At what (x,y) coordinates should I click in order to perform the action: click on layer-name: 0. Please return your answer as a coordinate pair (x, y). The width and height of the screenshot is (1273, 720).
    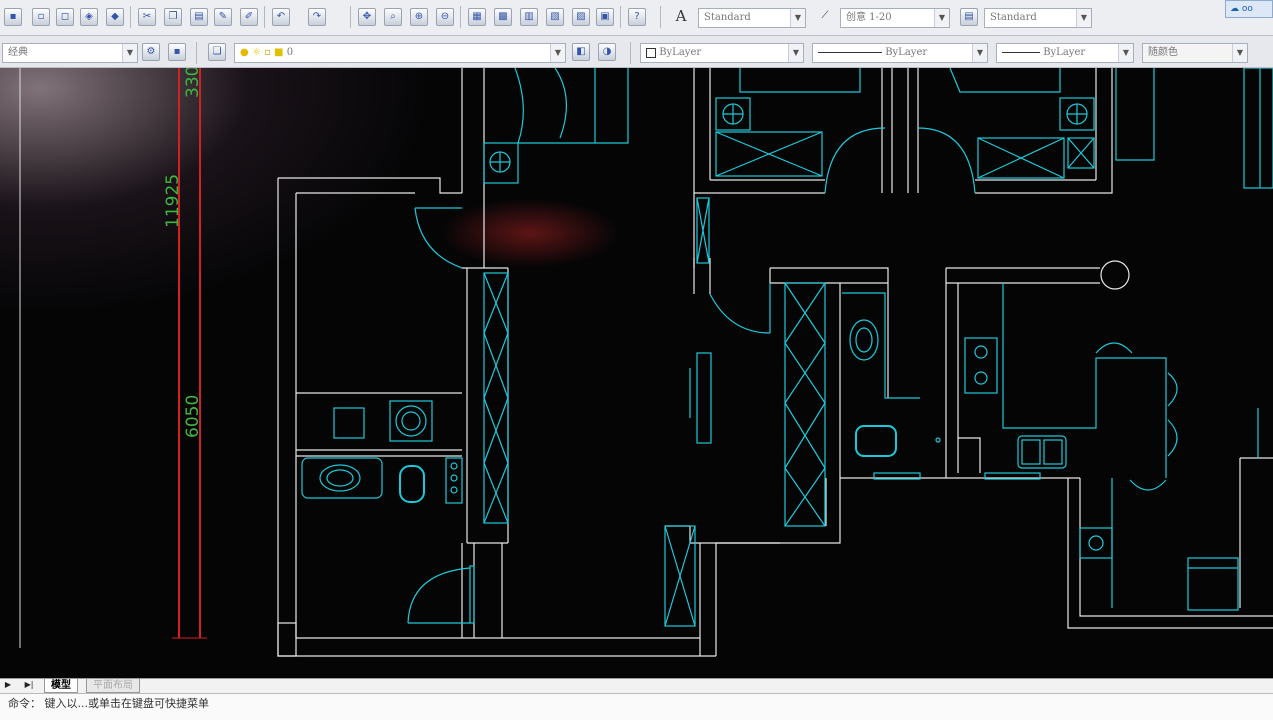
    Looking at the image, I should click on (290, 52).